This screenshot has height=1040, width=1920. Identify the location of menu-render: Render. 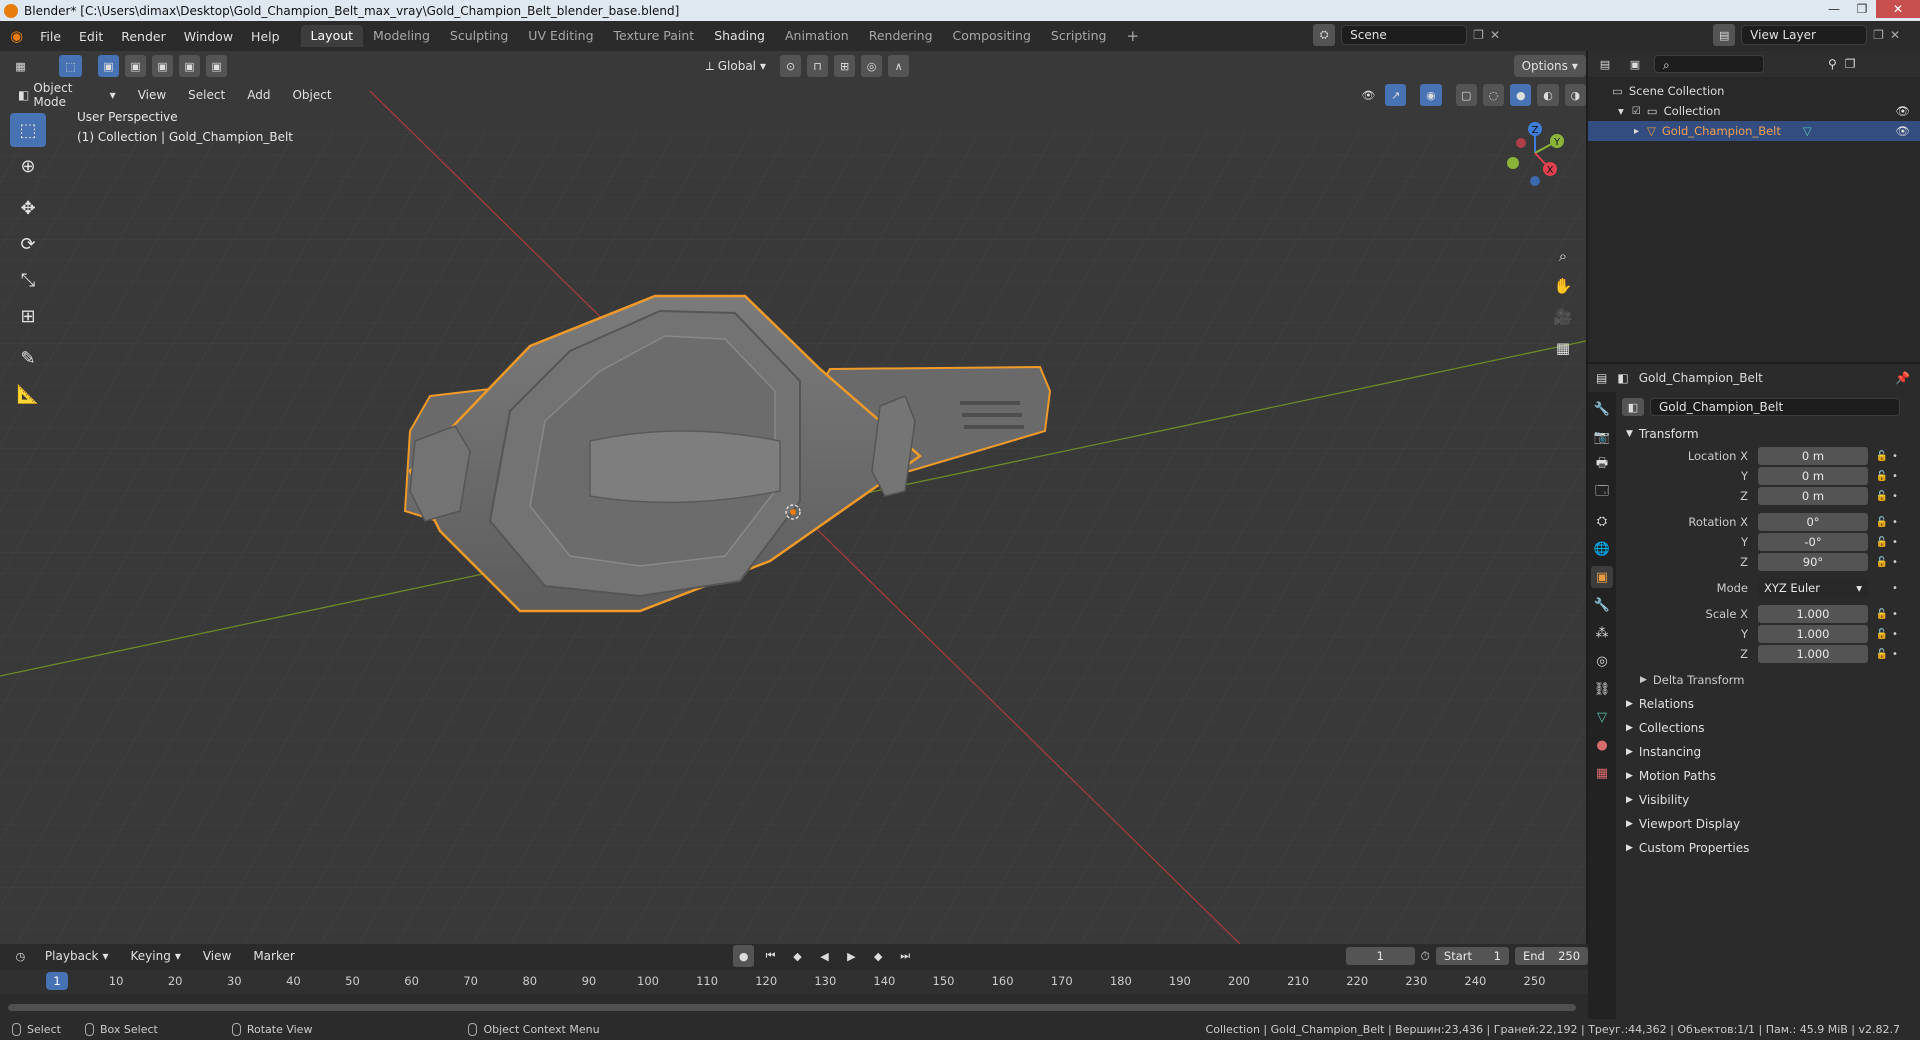
(143, 36).